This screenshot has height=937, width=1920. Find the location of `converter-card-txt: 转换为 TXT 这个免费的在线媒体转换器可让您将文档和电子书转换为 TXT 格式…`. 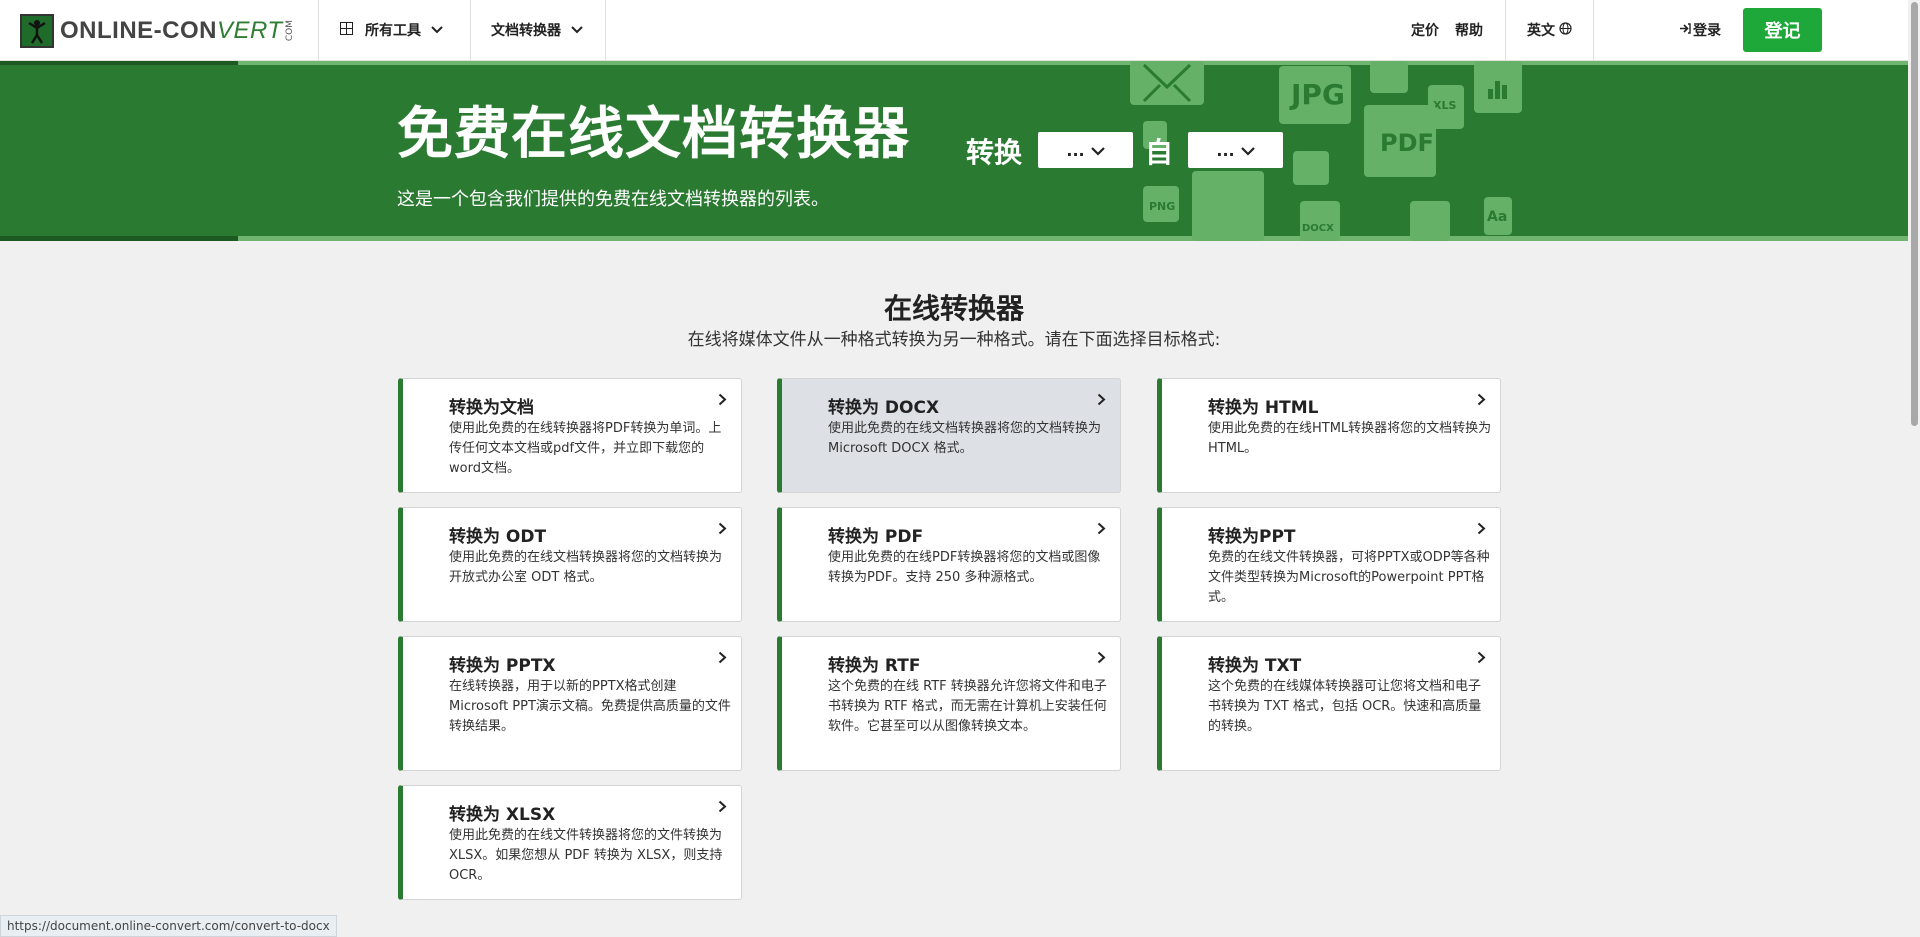

converter-card-txt: 转换为 TXT 这个免费的在线媒体转换器可让您将文档和电子书转换为 TXT 格式… is located at coordinates (1329, 703).